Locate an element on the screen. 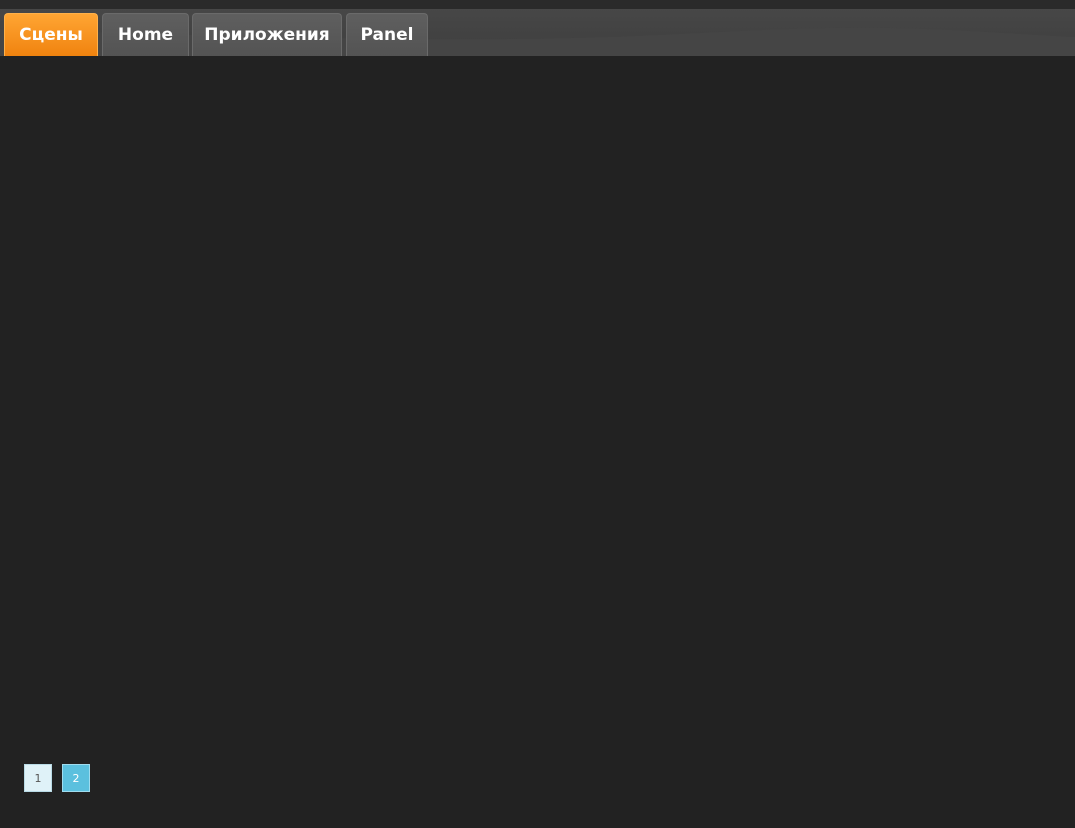 The image size is (1075, 828). tab-panel: Panel is located at coordinates (387, 34).